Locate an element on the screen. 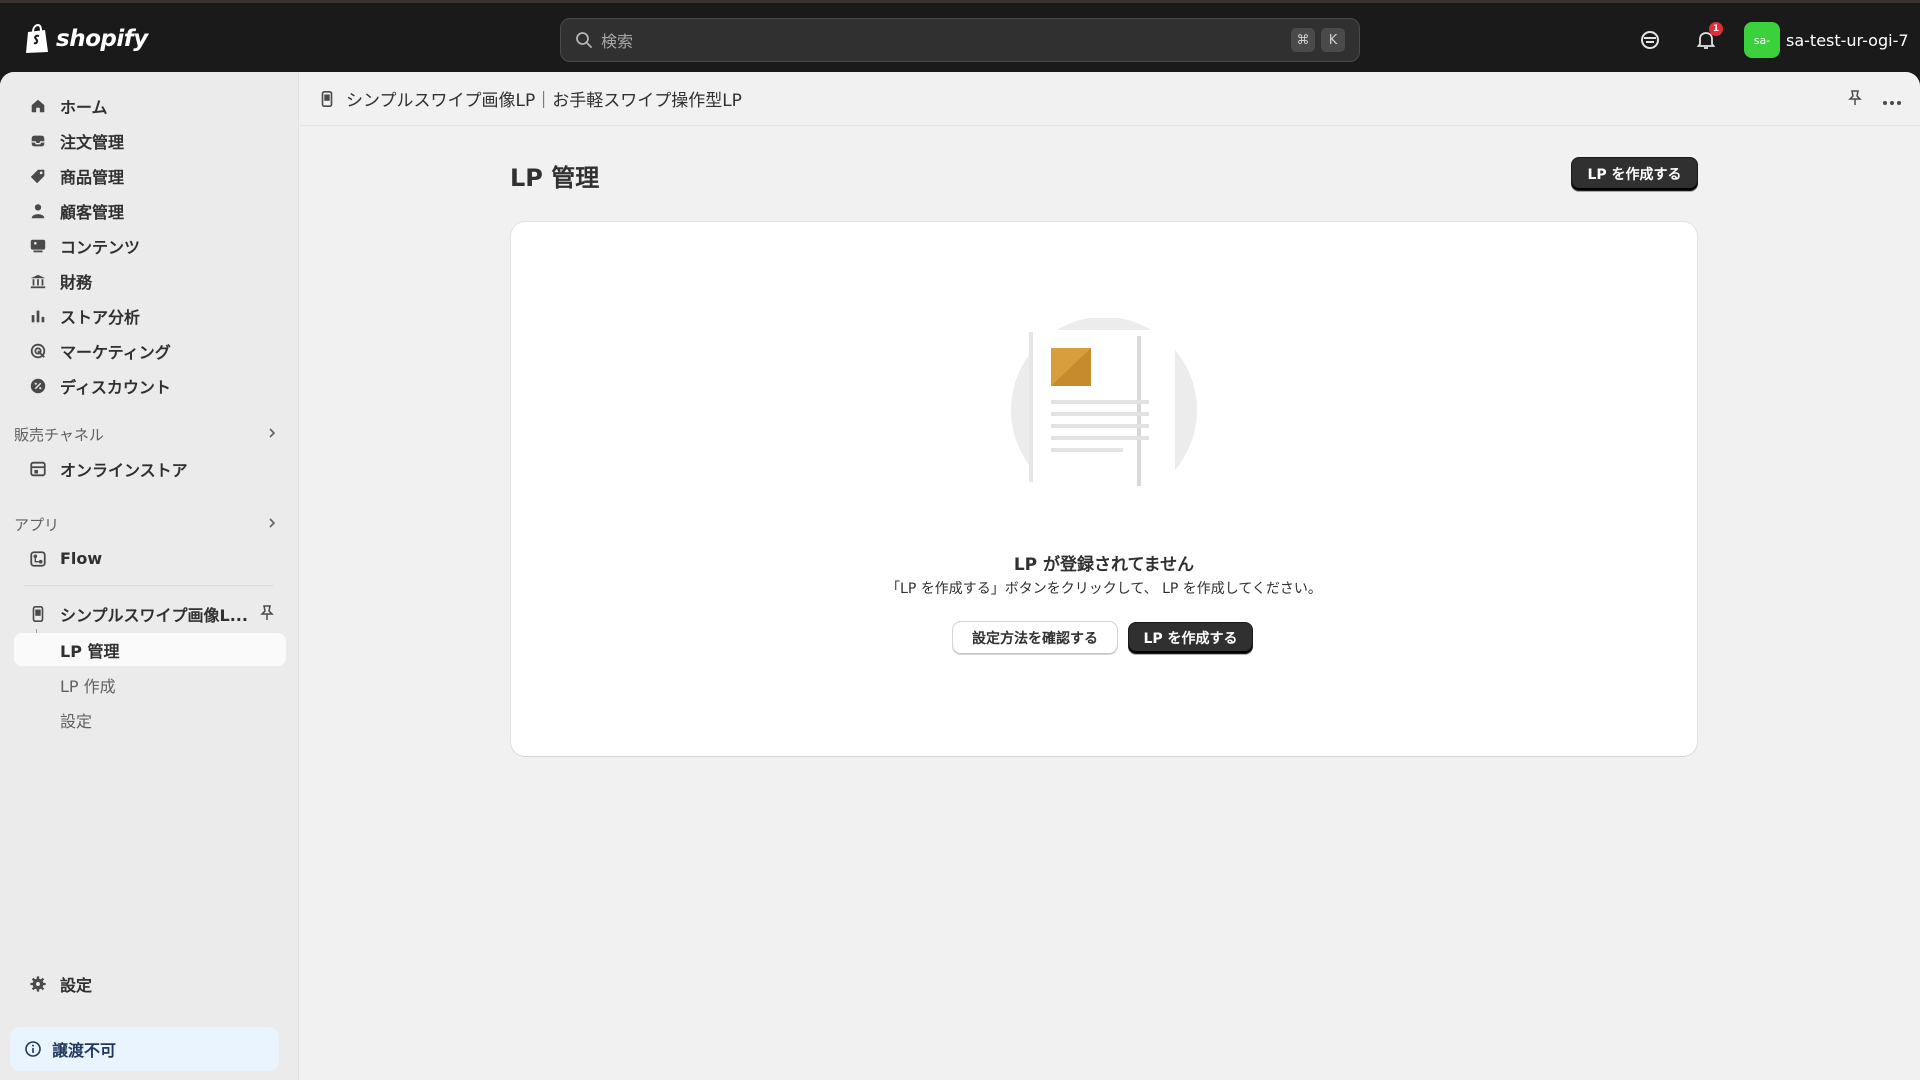 This screenshot has height=1080, width=1920. tag-icon is located at coordinates (38, 176).